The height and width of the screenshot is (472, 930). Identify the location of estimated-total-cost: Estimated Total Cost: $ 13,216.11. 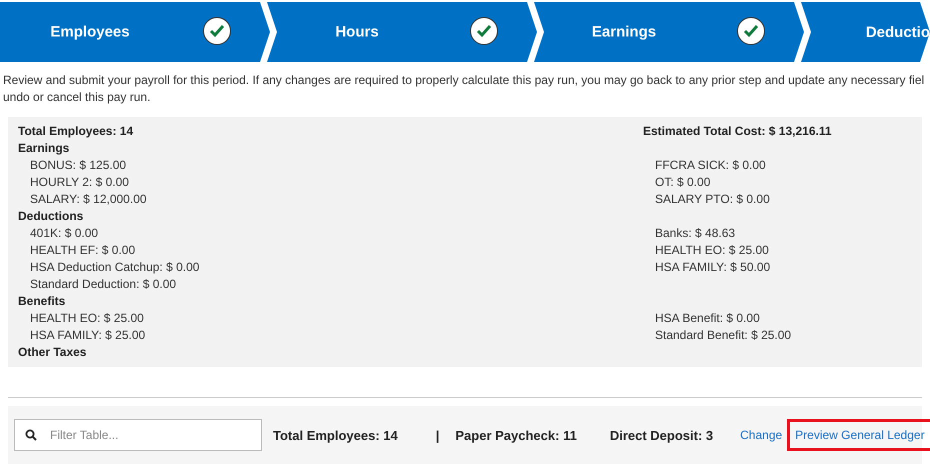
(738, 131).